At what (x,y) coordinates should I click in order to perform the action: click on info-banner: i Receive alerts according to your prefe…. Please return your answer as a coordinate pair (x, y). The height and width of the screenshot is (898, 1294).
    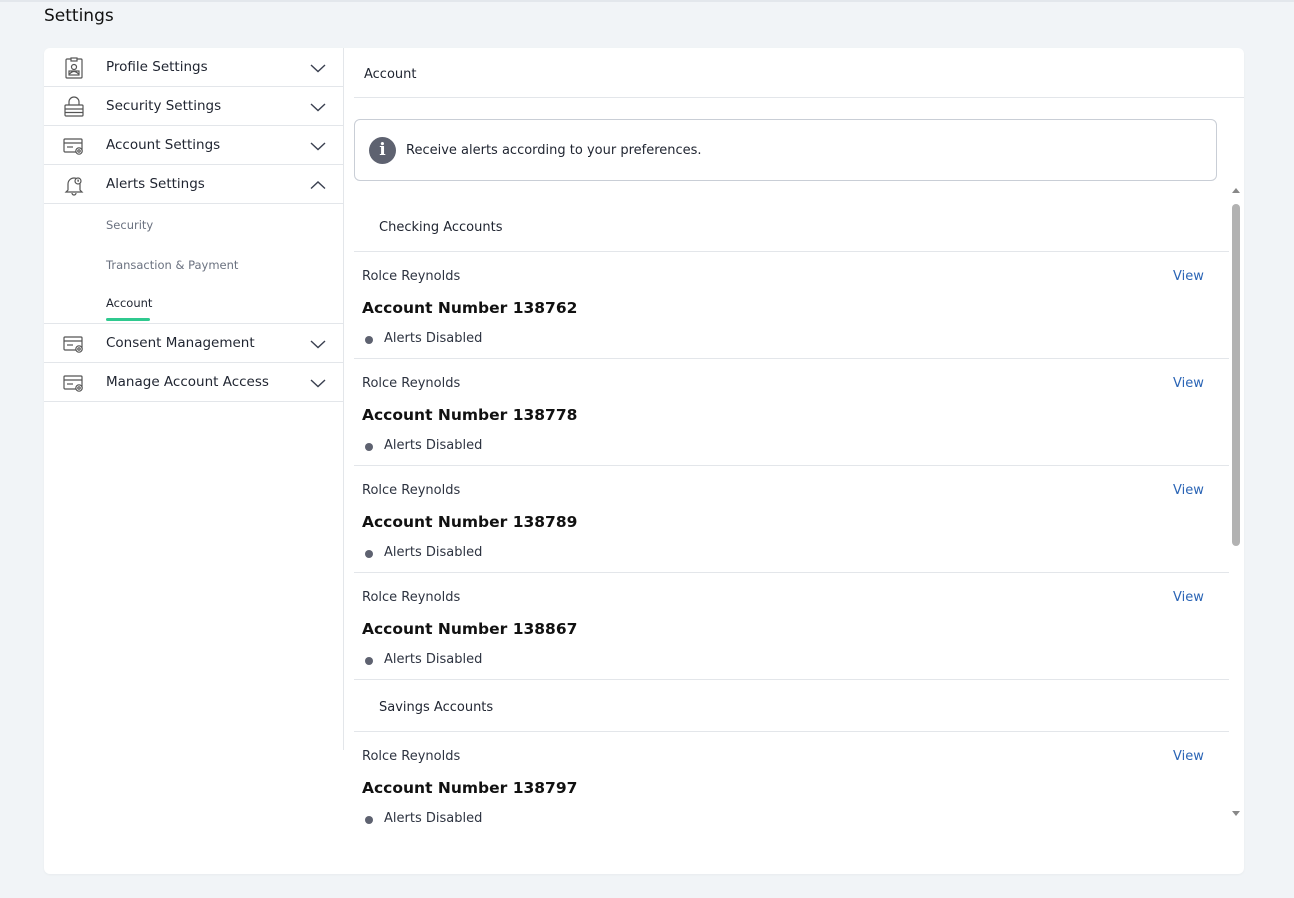
    Looking at the image, I should click on (785, 150).